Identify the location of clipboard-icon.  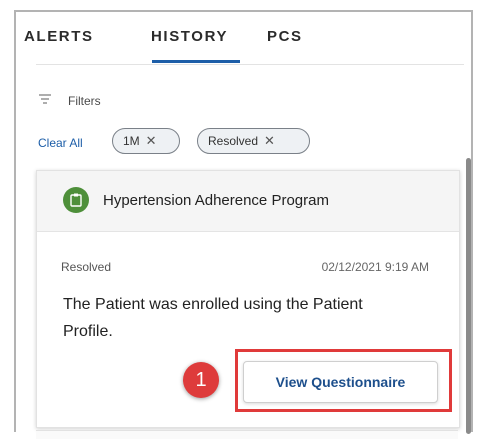
(76, 200).